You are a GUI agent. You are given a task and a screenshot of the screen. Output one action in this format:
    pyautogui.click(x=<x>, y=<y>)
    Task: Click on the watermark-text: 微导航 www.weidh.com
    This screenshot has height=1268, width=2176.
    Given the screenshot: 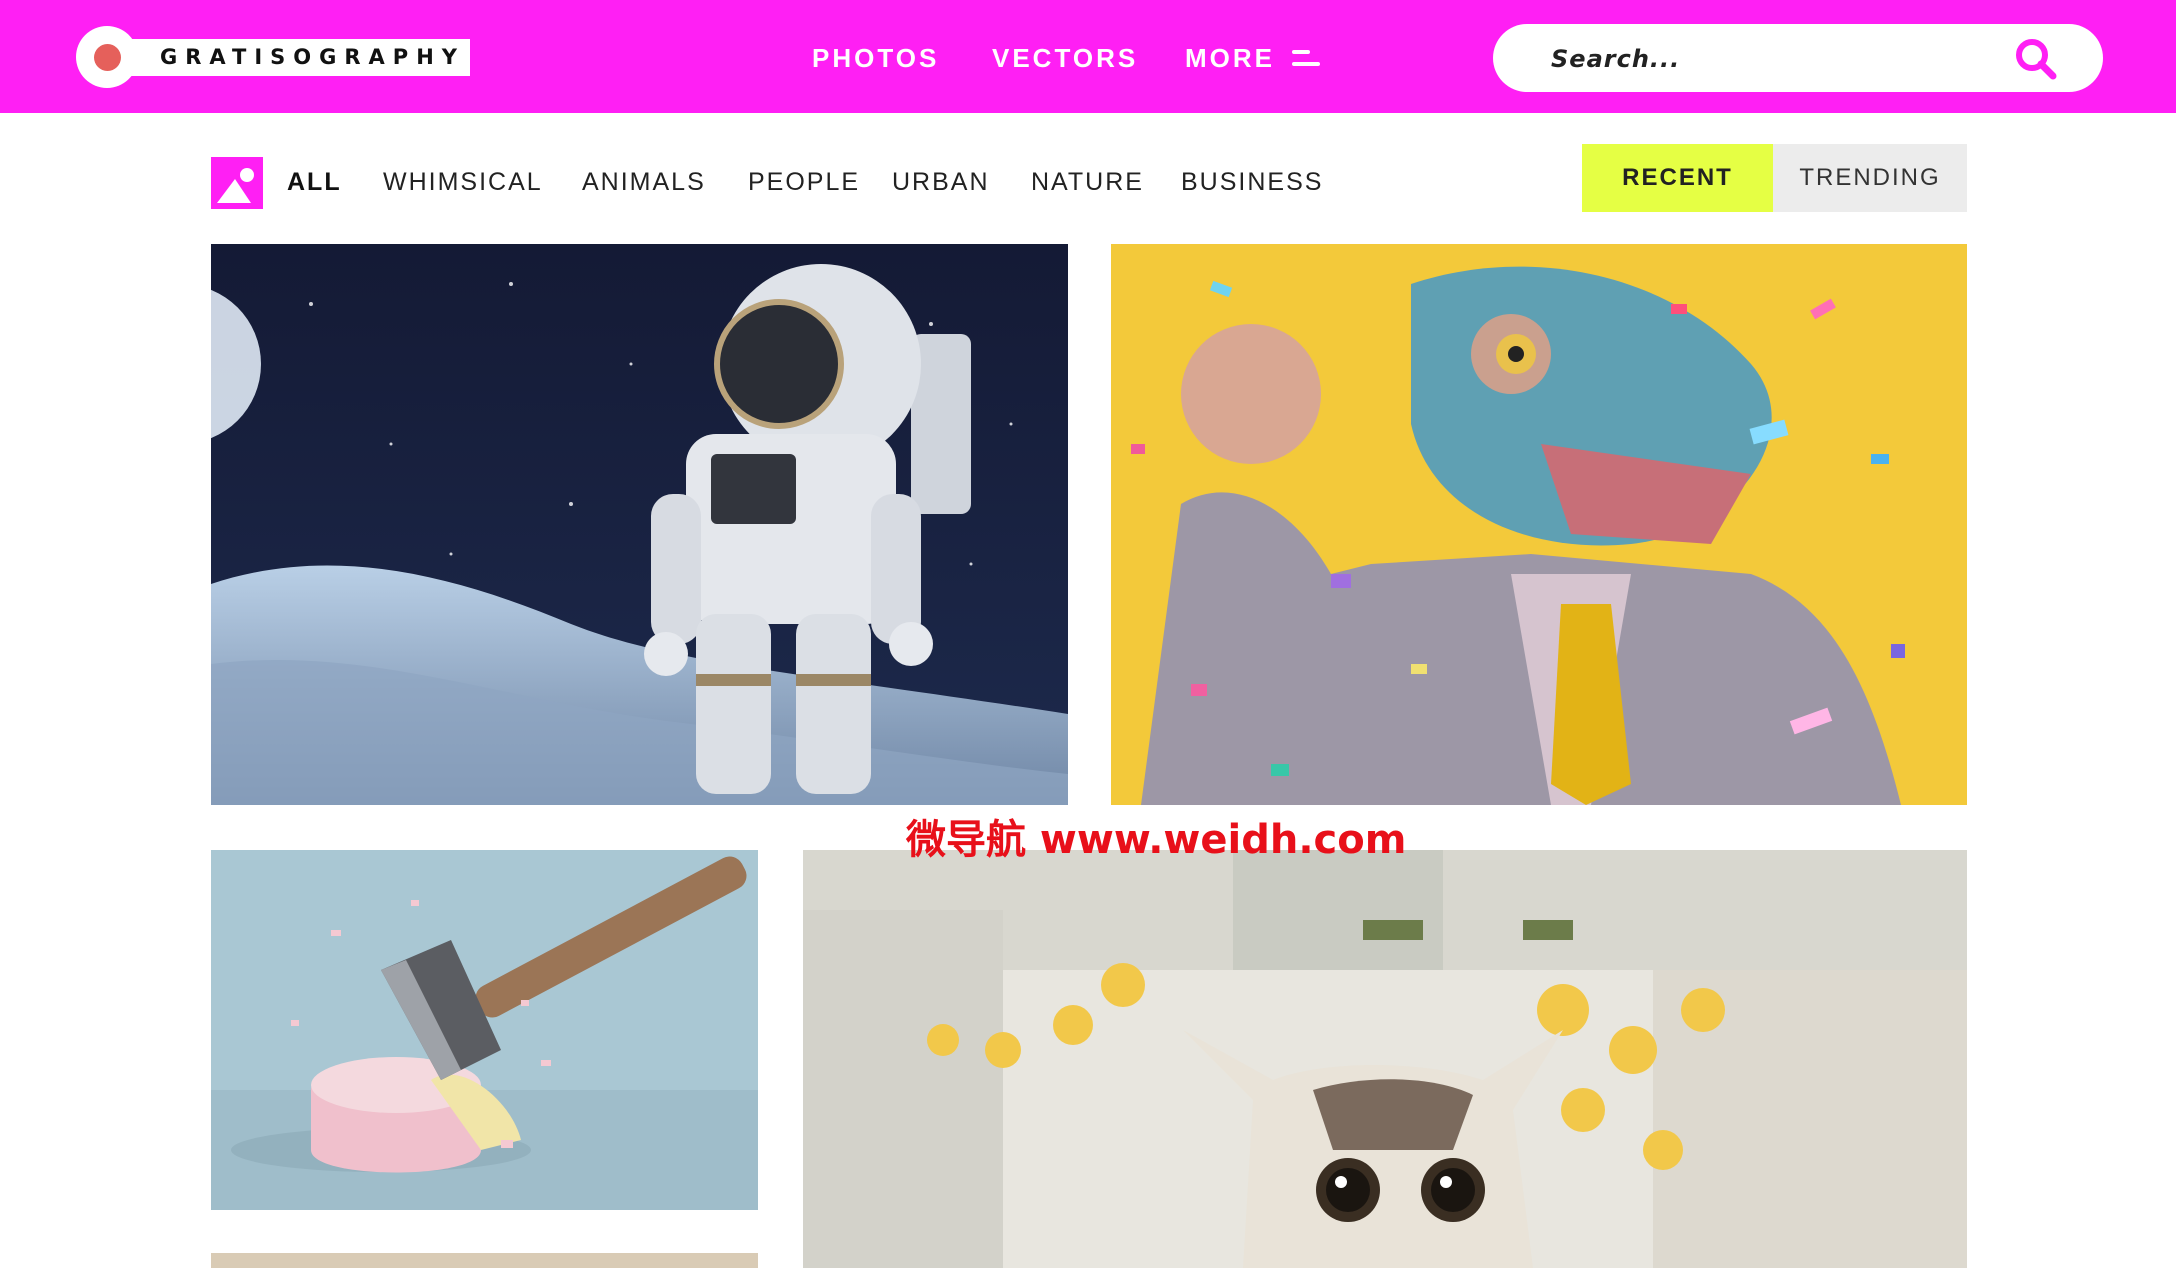 What is the action you would take?
    pyautogui.click(x=1156, y=840)
    